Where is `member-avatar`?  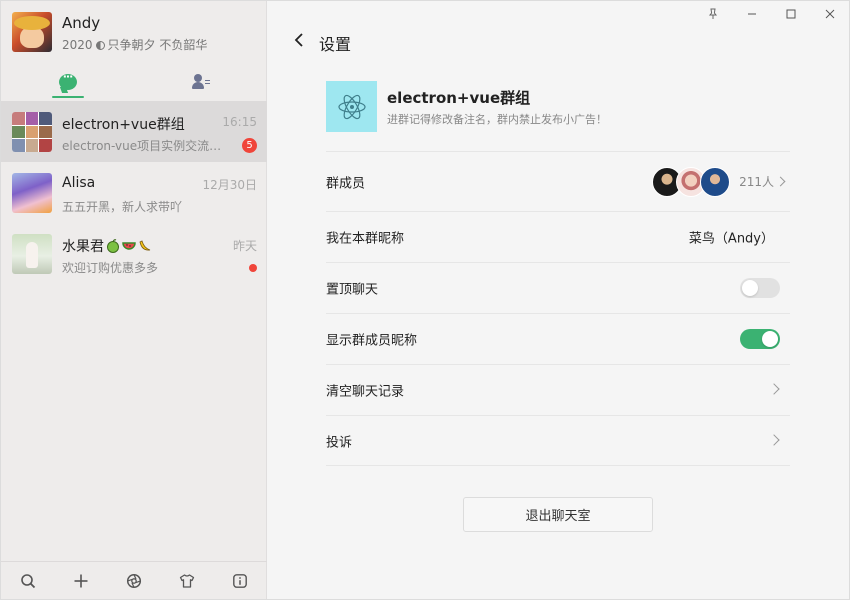
member-avatar is located at coordinates (715, 181).